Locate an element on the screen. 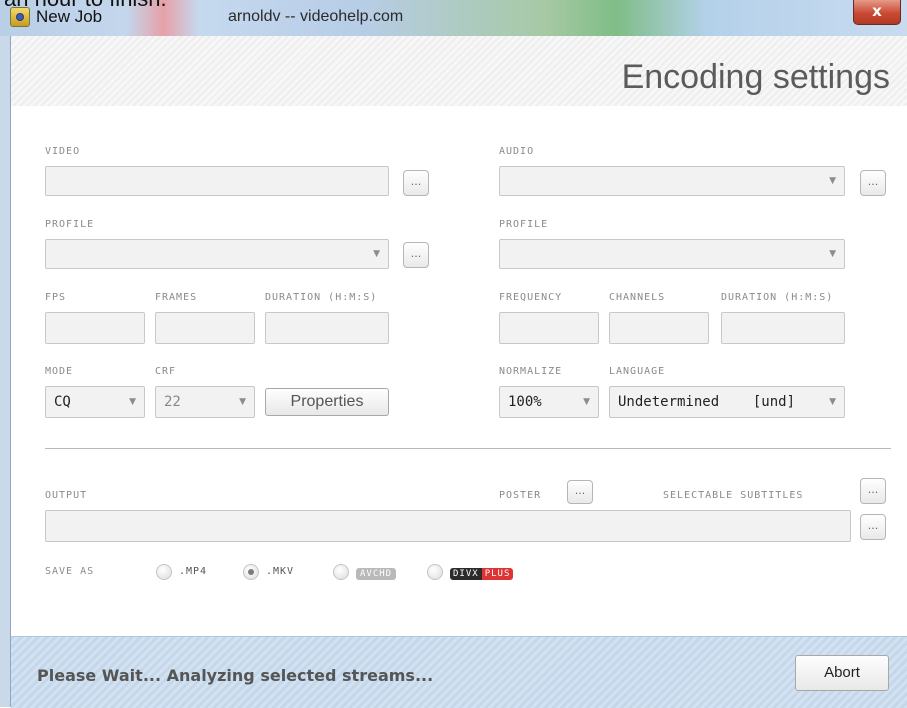 This screenshot has height=708, width=907. app-icon-dot is located at coordinates (20, 17).